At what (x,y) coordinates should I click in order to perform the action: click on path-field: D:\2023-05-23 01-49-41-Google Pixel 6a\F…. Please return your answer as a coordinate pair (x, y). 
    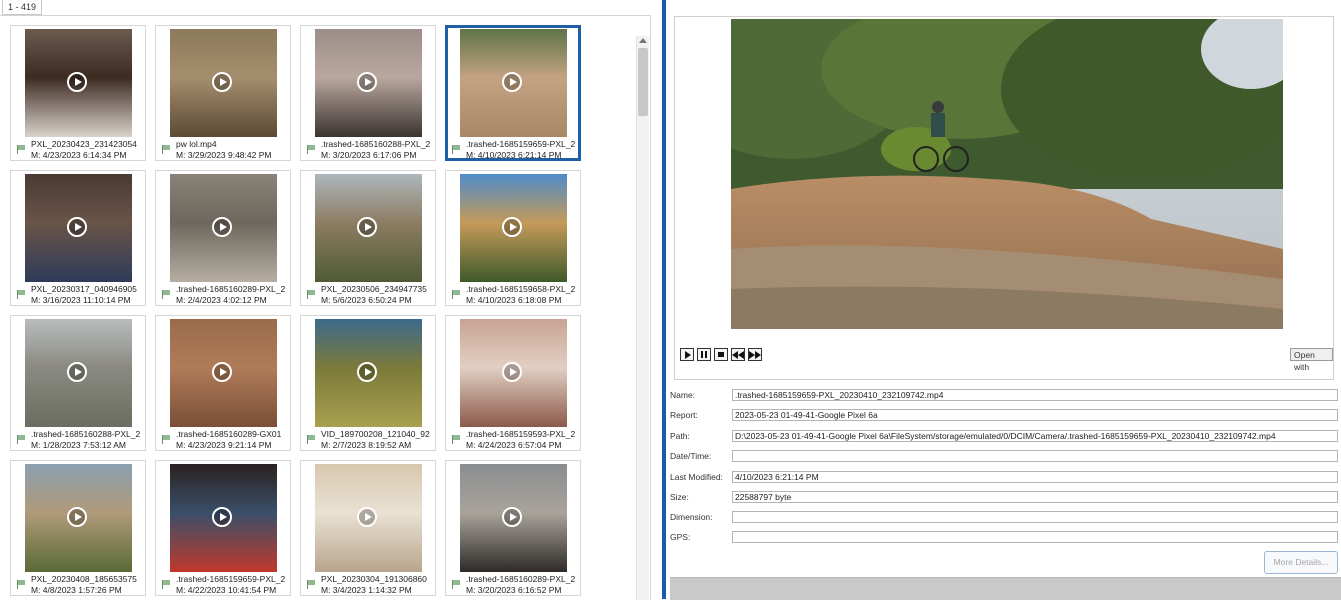
    Looking at the image, I should click on (1035, 436).